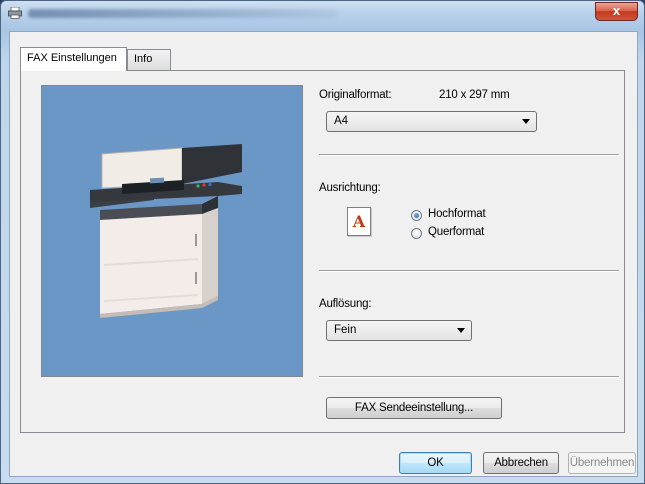  I want to click on portrait-orientation-icon: A, so click(359, 221).